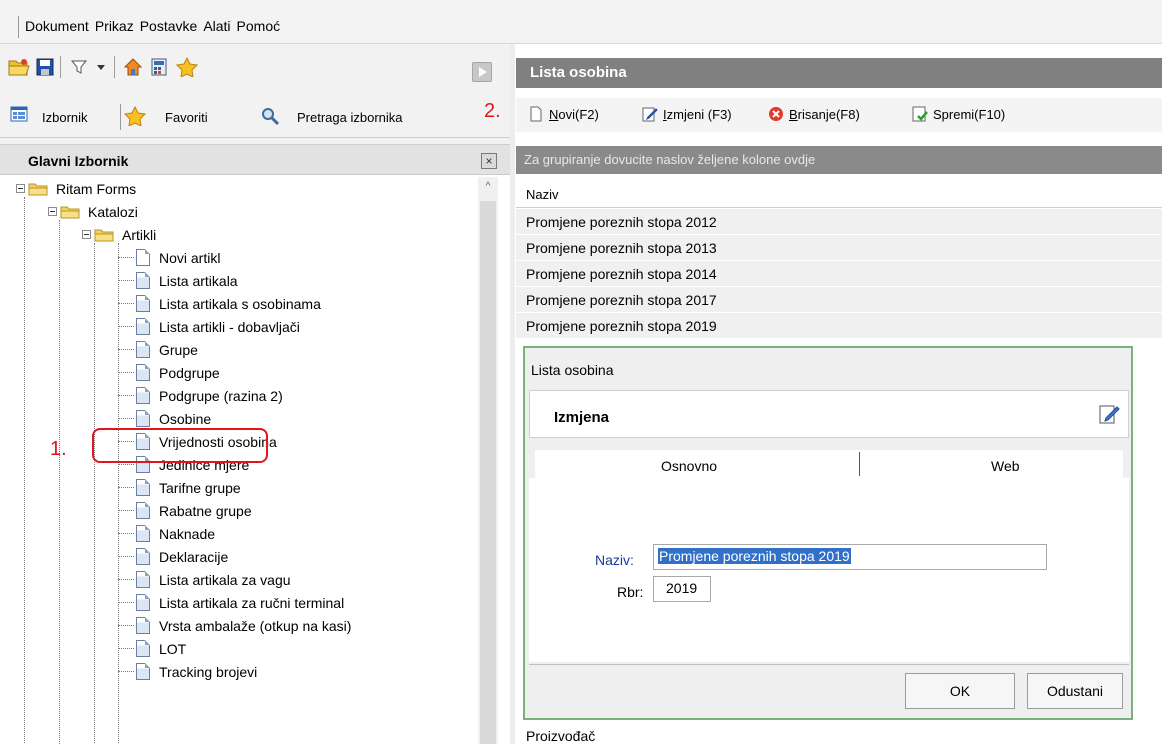  I want to click on naziv-field: Promjene poreznih stopa 2019, so click(850, 557).